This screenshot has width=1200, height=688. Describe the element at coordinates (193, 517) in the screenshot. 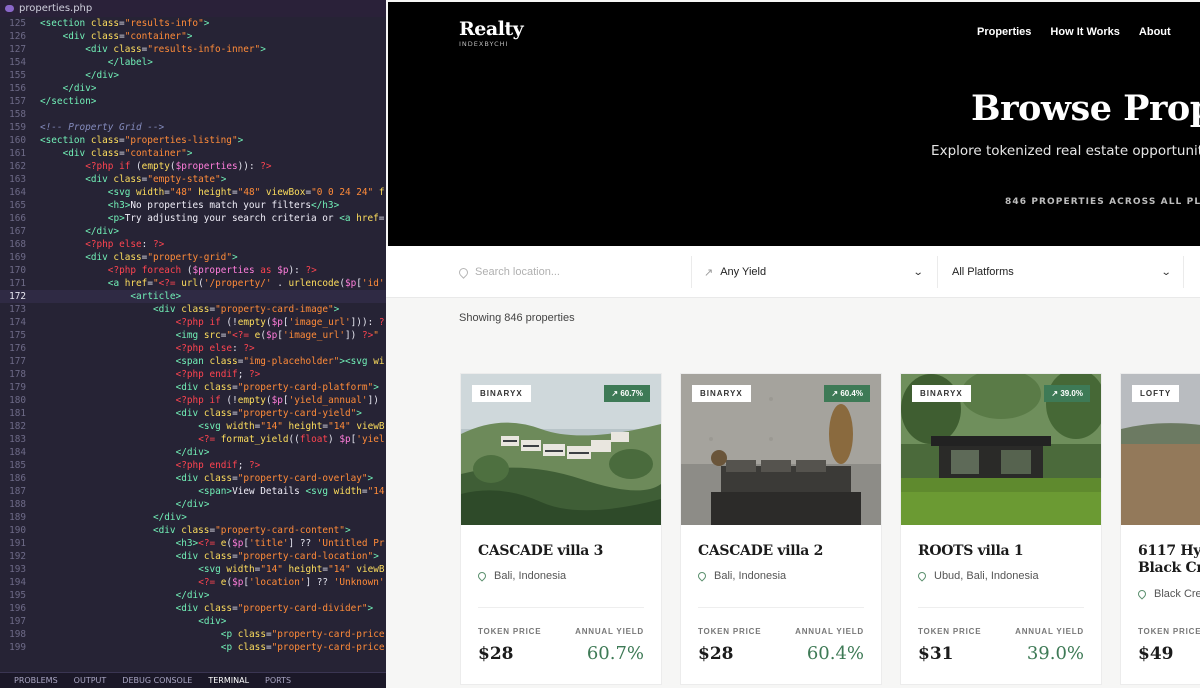

I see `code-line: 189 </div>` at that location.